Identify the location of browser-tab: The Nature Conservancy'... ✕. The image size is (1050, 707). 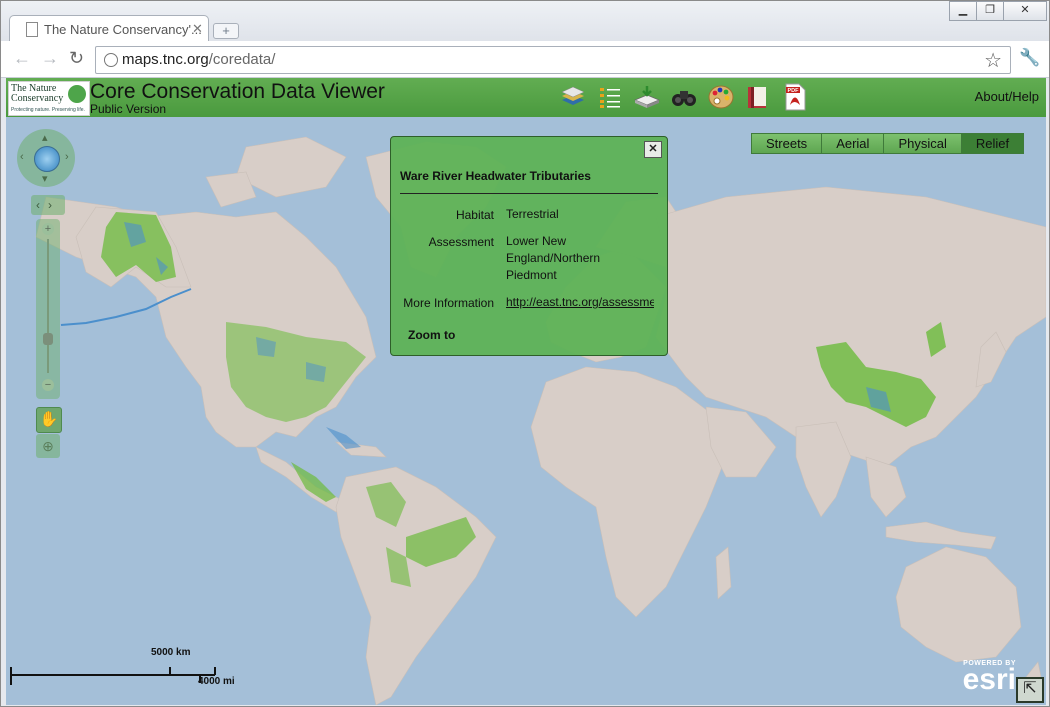
(109, 29).